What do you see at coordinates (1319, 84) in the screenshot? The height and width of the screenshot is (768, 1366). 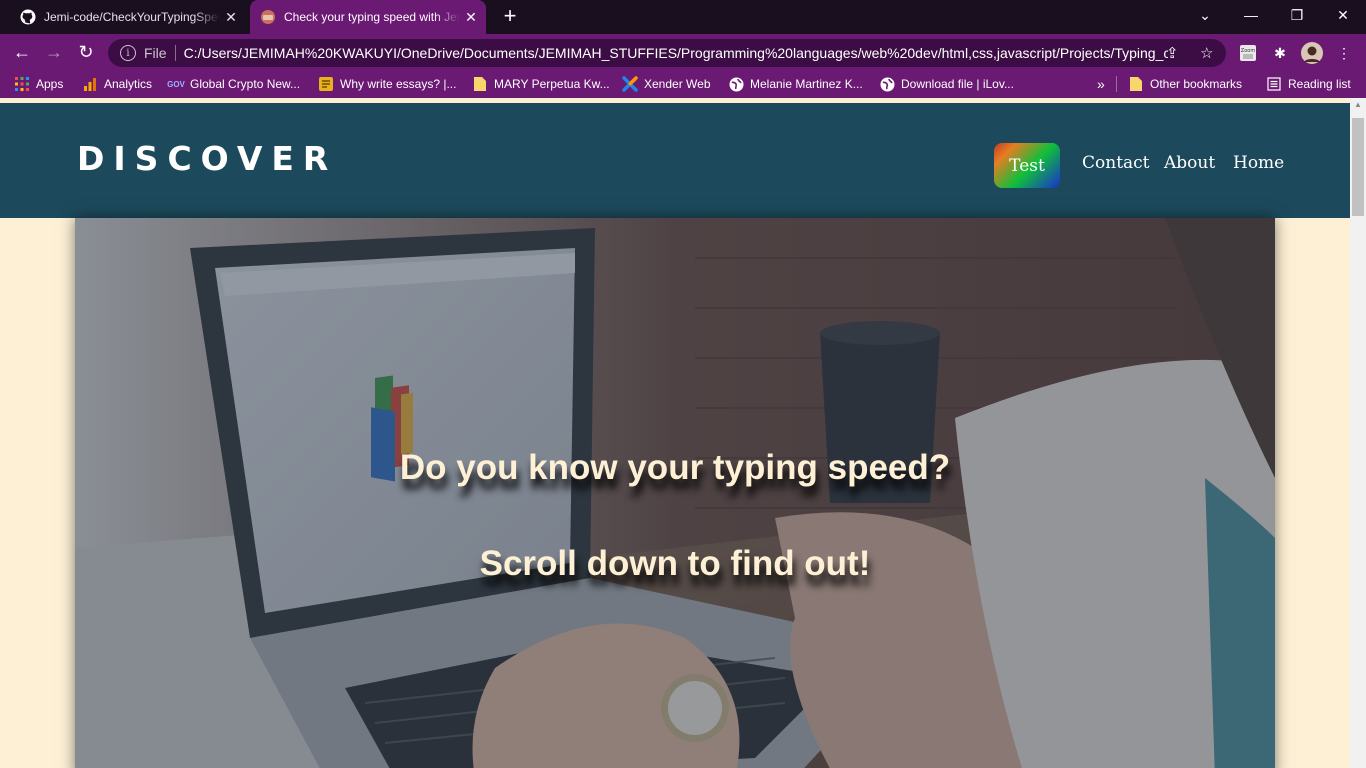 I see `reading-list-label: Reading list` at bounding box center [1319, 84].